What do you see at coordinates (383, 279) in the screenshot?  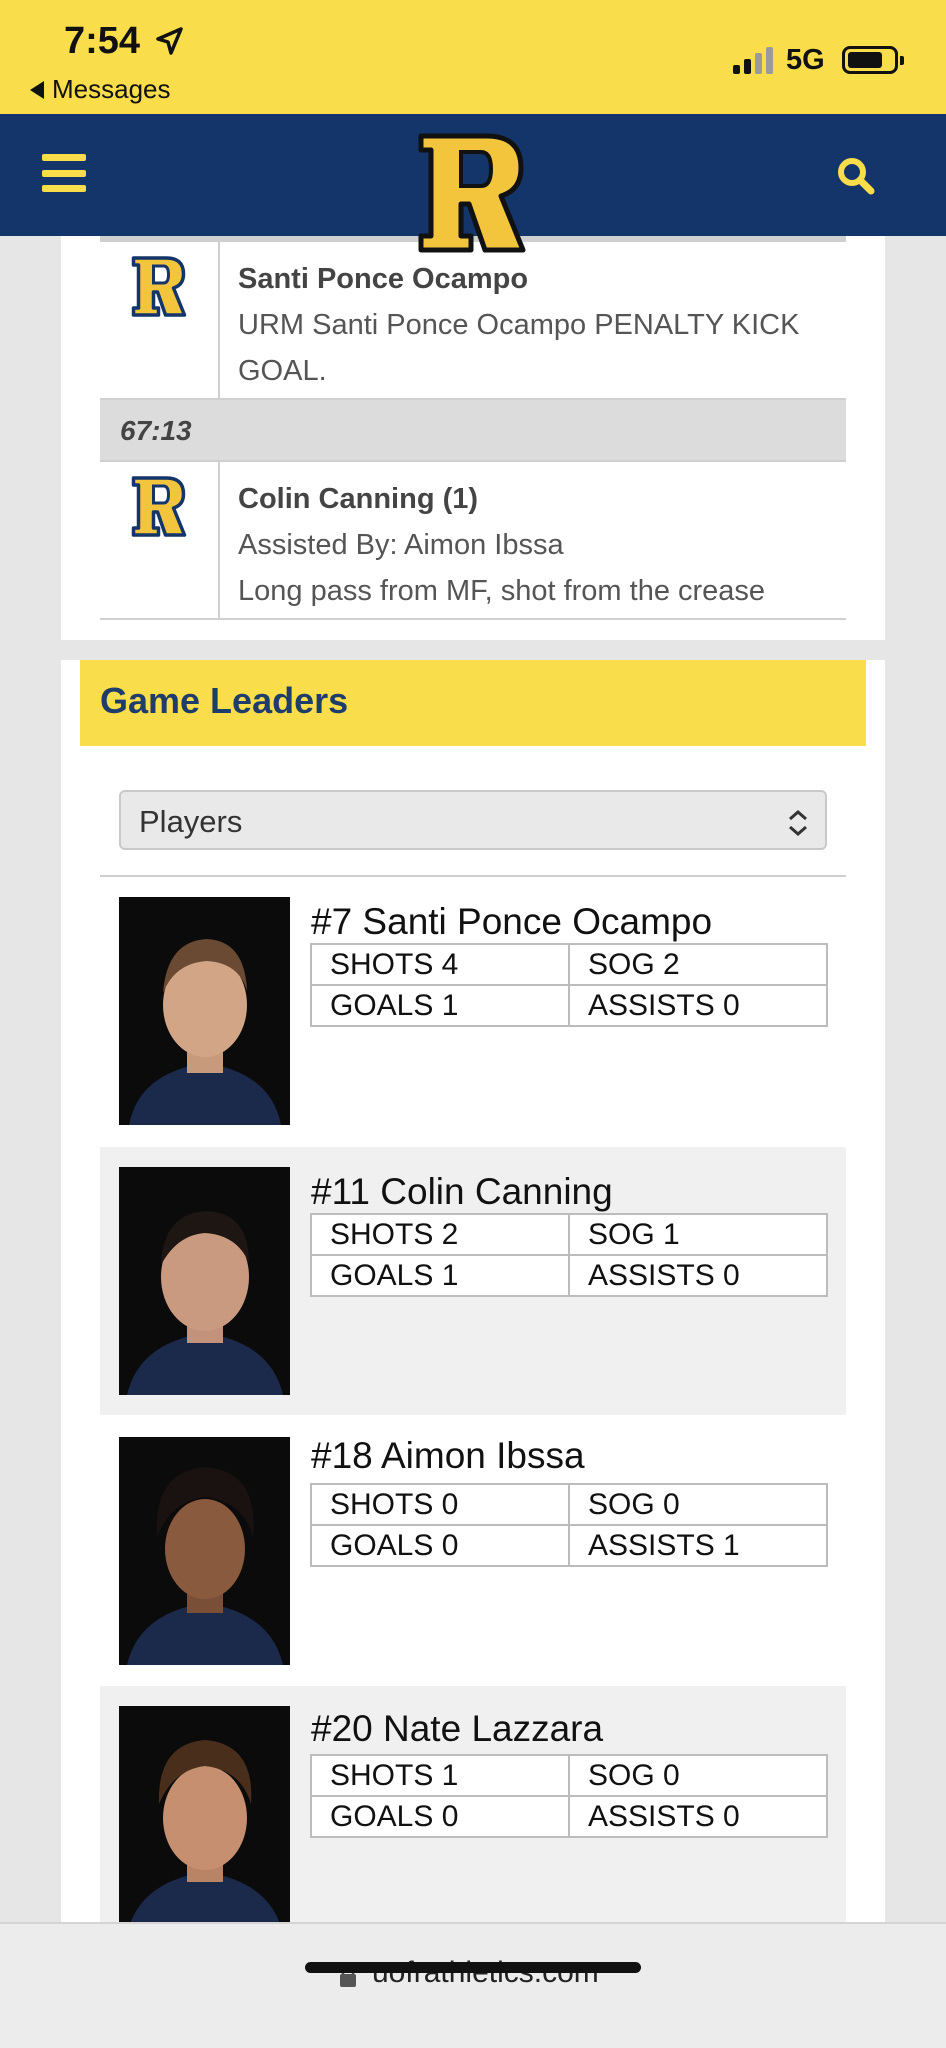 I see `event-player: Santi Ponce Ocampo` at bounding box center [383, 279].